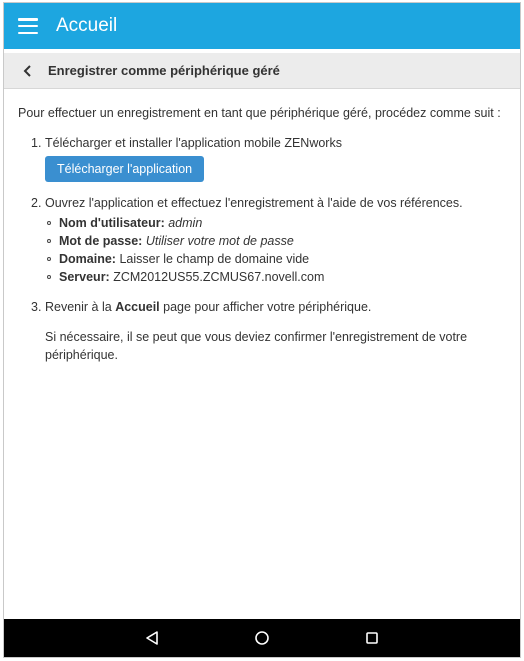 The width and height of the screenshot is (524, 661). What do you see at coordinates (372, 638) in the screenshot?
I see `nav-recents-square-icon` at bounding box center [372, 638].